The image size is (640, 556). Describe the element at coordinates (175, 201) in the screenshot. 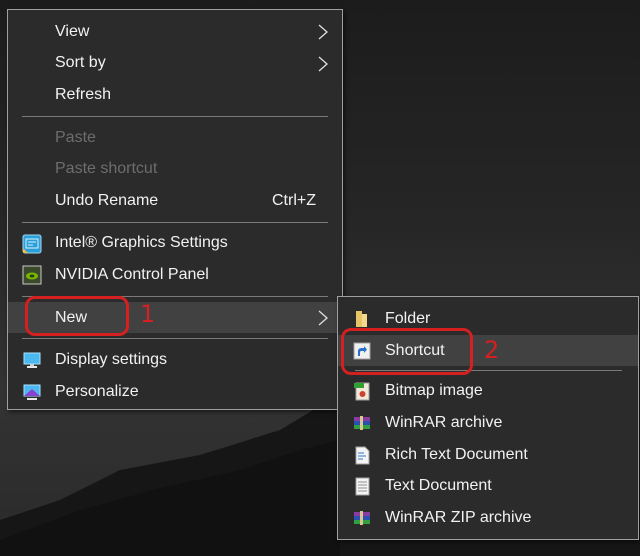

I see `menu-item-undo-rename: Undo Rename Ctrl+Z` at that location.